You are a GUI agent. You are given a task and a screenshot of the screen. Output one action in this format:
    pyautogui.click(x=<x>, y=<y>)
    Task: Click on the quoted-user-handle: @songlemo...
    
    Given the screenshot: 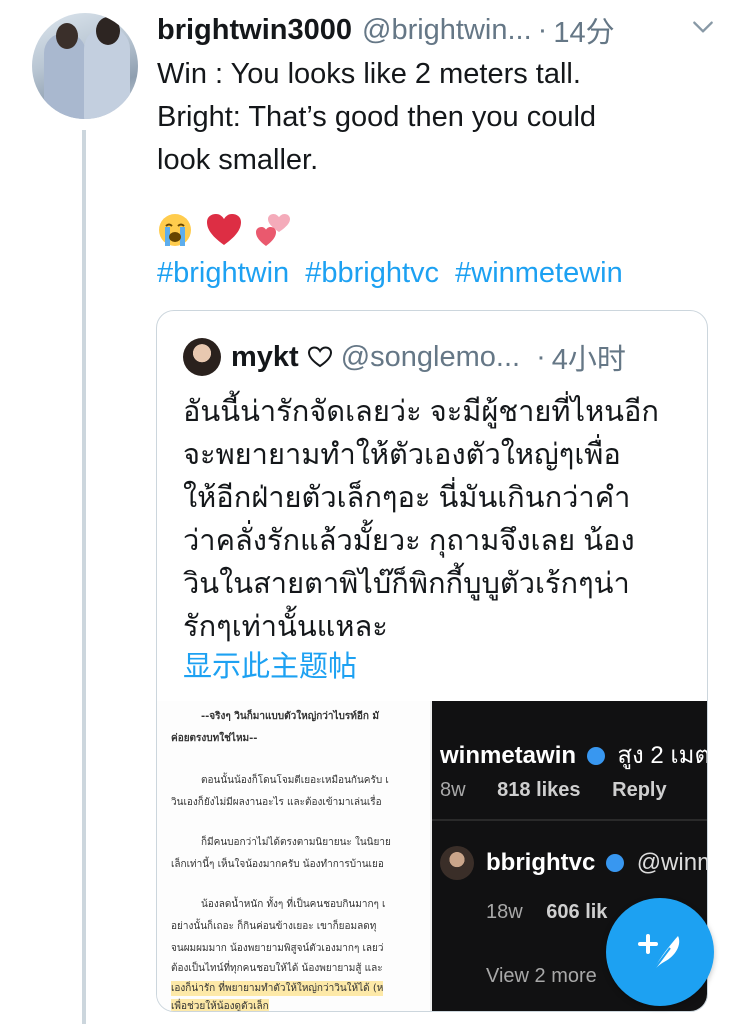 What is the action you would take?
    pyautogui.click(x=430, y=356)
    